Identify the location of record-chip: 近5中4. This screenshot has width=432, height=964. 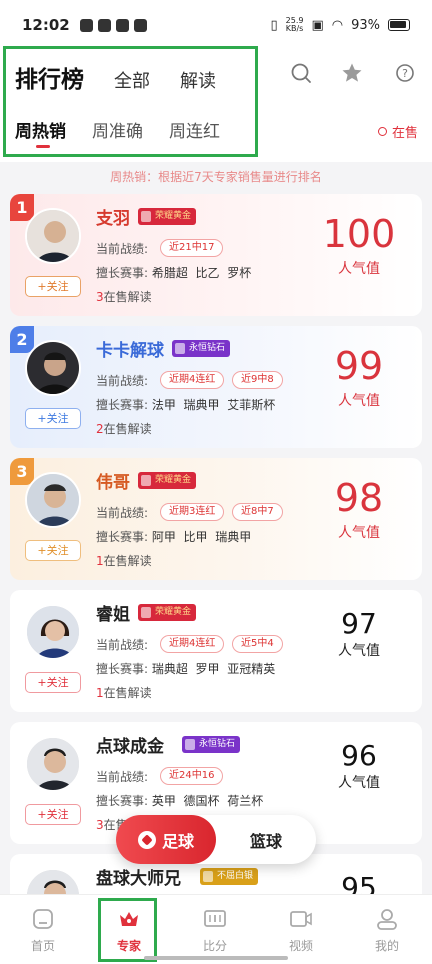
(257, 644).